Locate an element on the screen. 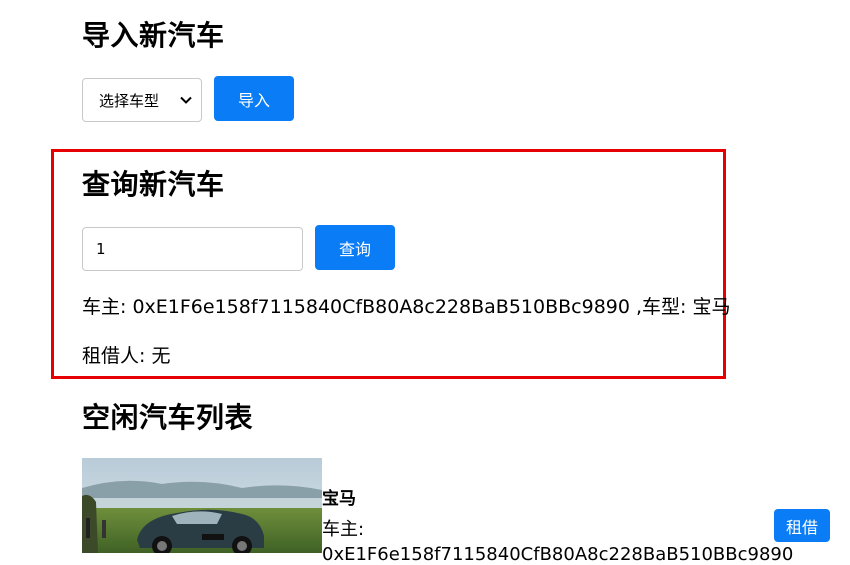 The width and height of the screenshot is (850, 565). car-image is located at coordinates (202, 505).